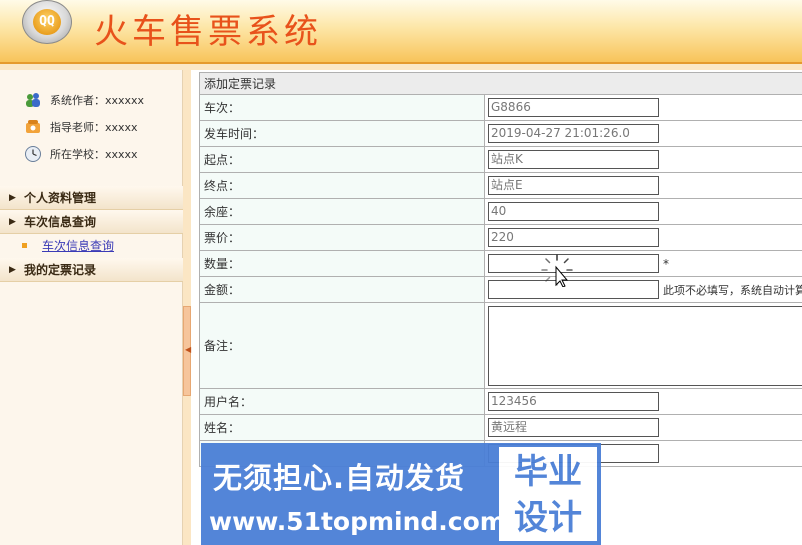 This screenshot has width=802, height=545. I want to click on form-row-remarks: 备注：, so click(500, 345).